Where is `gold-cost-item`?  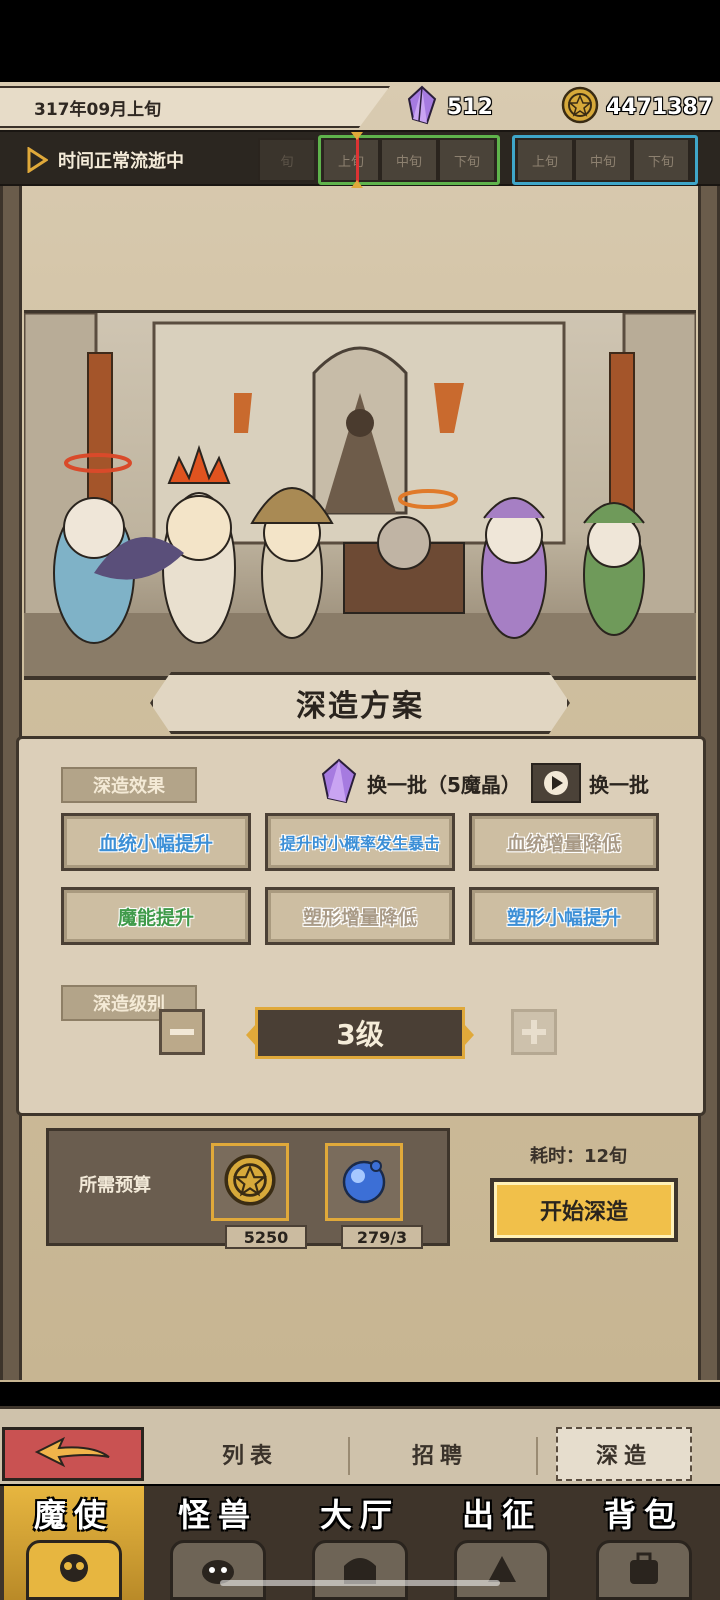
gold-cost-item is located at coordinates (250, 1182).